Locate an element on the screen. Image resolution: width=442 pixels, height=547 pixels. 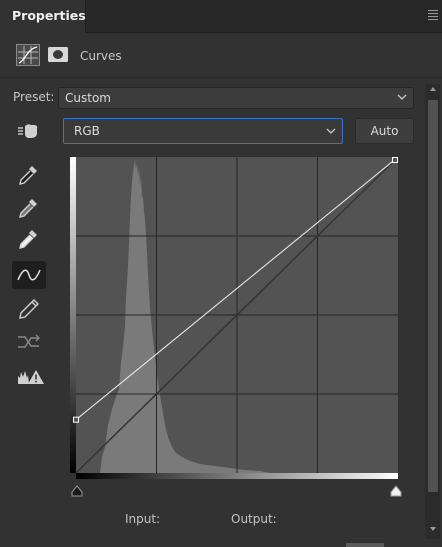
hamburger-menu-icon is located at coordinates (433, 16).